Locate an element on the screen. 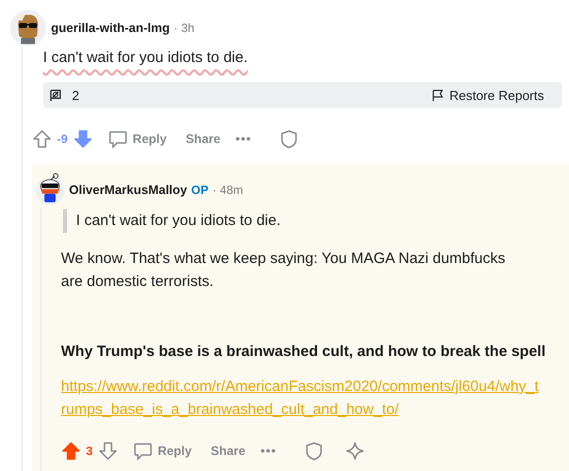 This screenshot has width=569, height=471. timestamp: · 48m is located at coordinates (228, 190).